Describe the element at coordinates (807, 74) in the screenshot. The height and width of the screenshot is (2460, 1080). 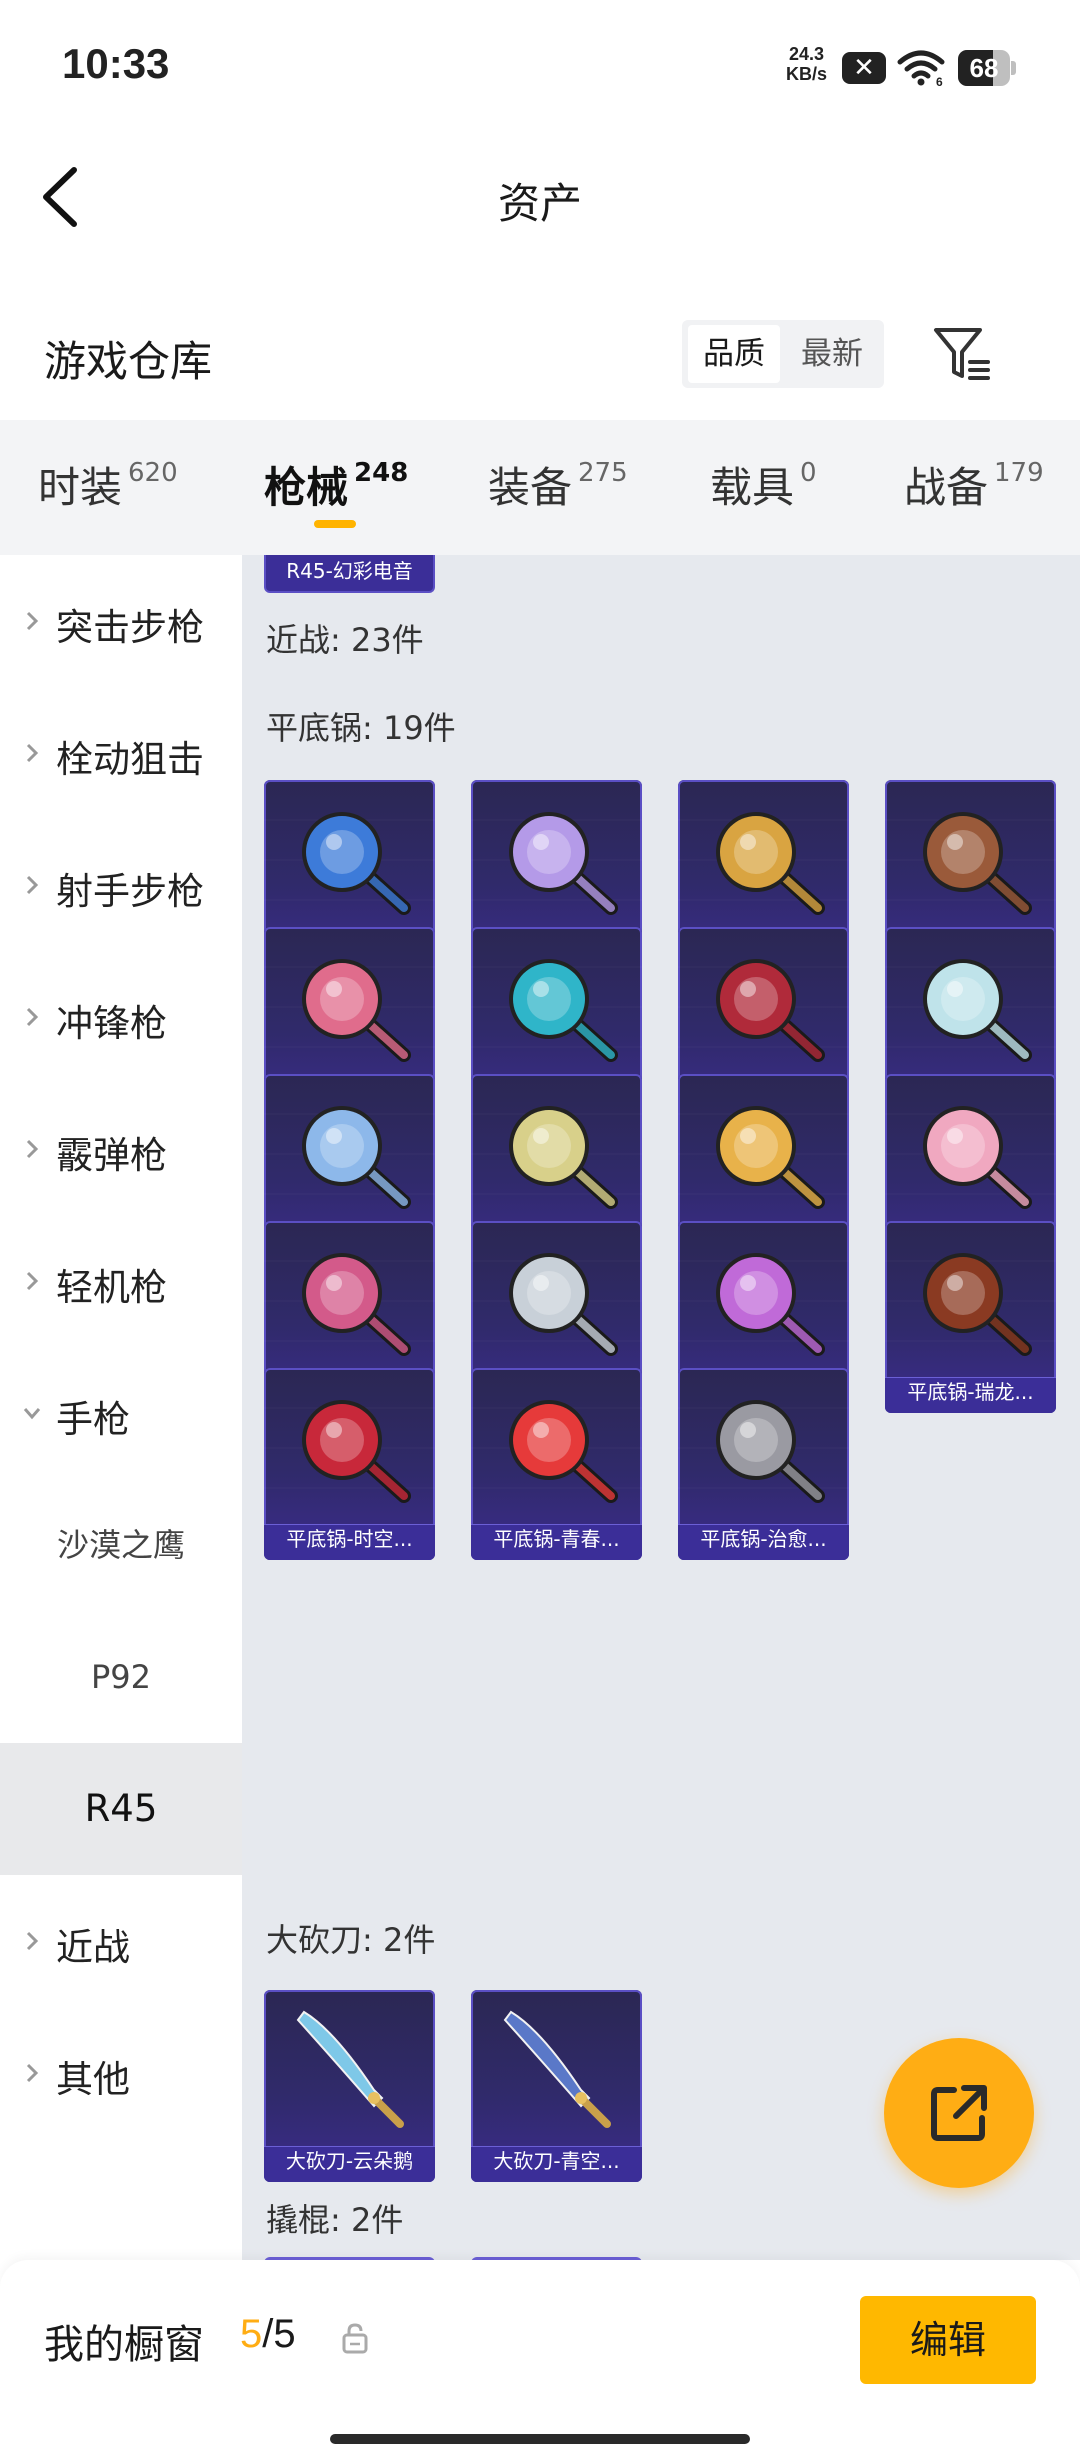
I see `network-speed-unit: KB/s` at that location.